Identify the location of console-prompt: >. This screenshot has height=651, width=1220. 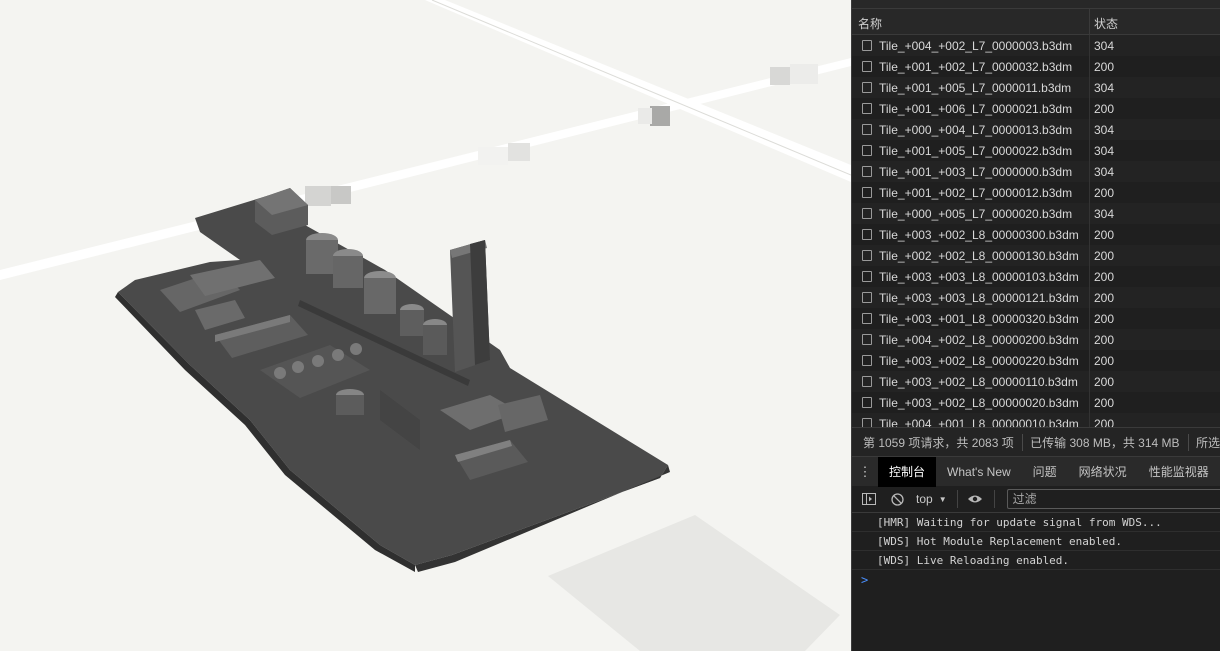
(1036, 580).